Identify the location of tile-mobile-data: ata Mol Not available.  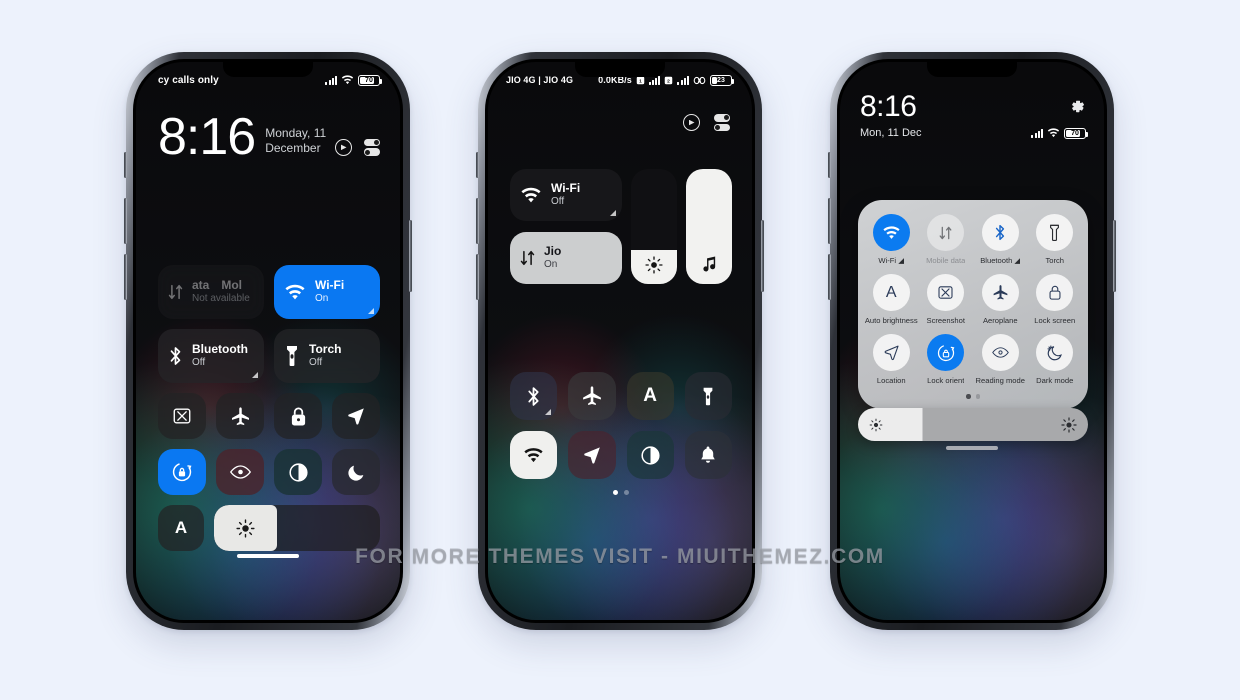
(211, 292).